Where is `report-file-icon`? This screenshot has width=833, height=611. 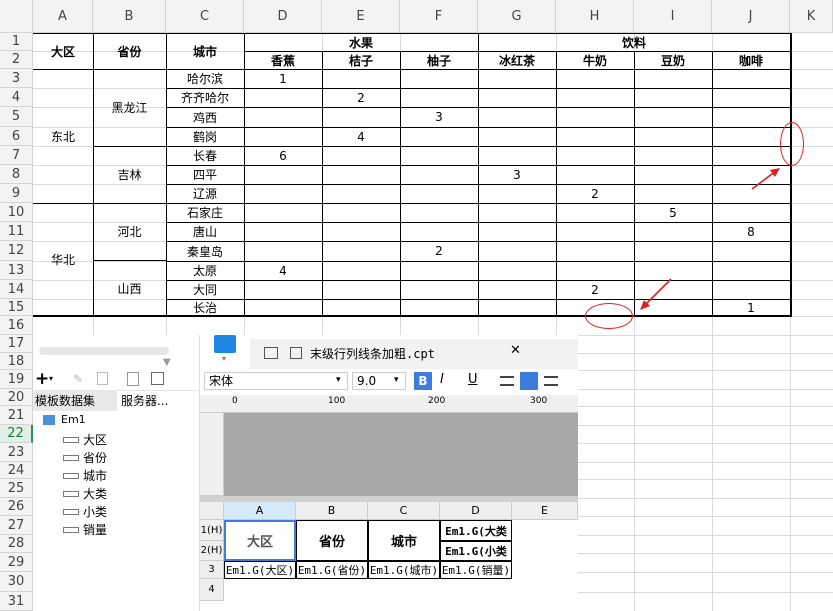
report-file-icon is located at coordinates (296, 353).